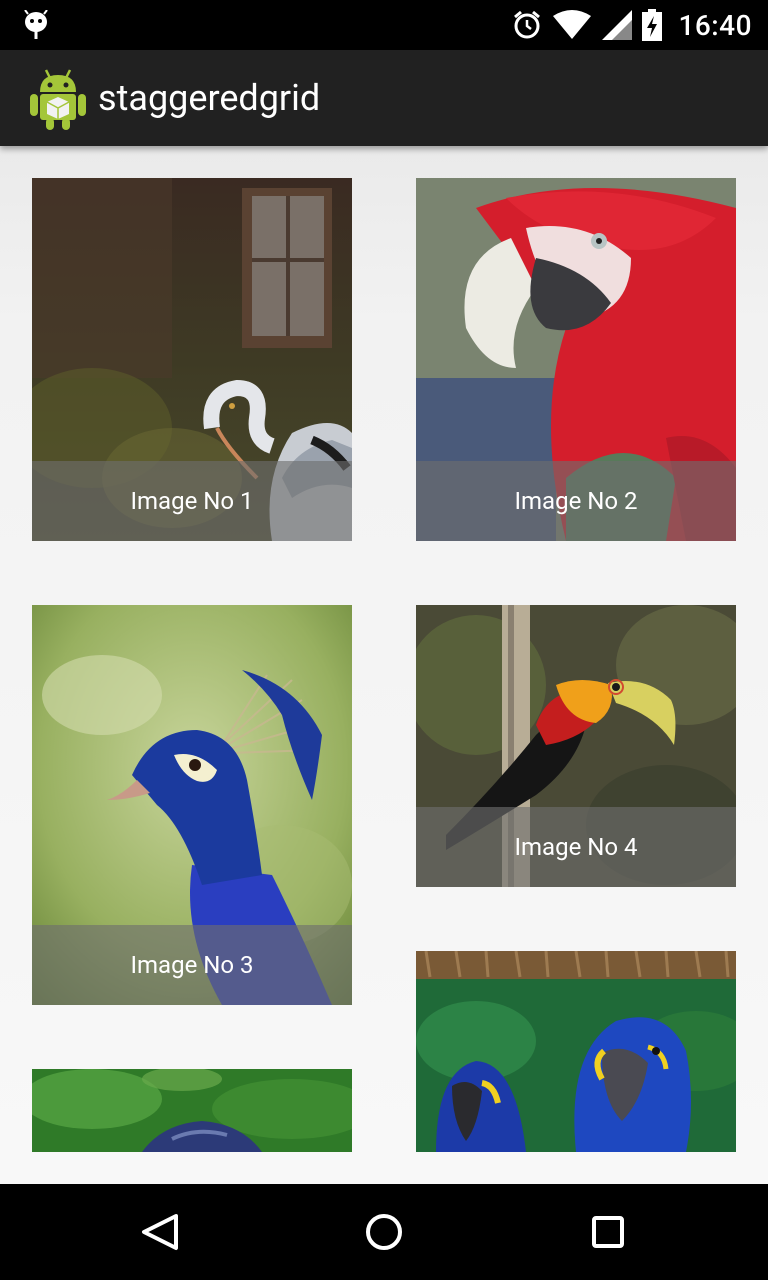 The height and width of the screenshot is (1280, 768). Describe the element at coordinates (192, 359) in the screenshot. I see `grid-item-1: Image No 1` at that location.